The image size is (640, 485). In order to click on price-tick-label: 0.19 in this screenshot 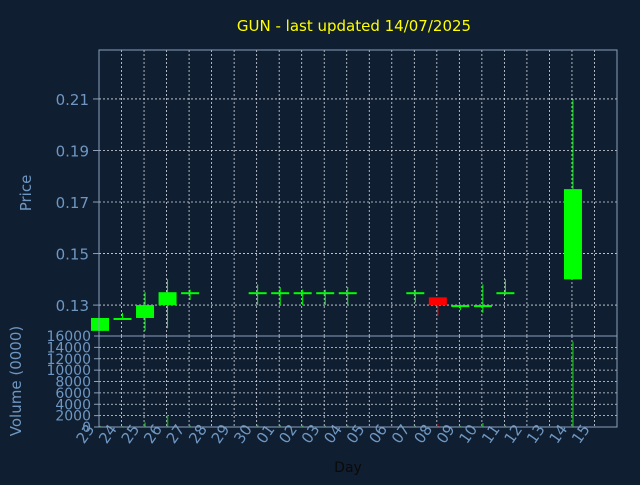, I will do `click(72, 151)`.